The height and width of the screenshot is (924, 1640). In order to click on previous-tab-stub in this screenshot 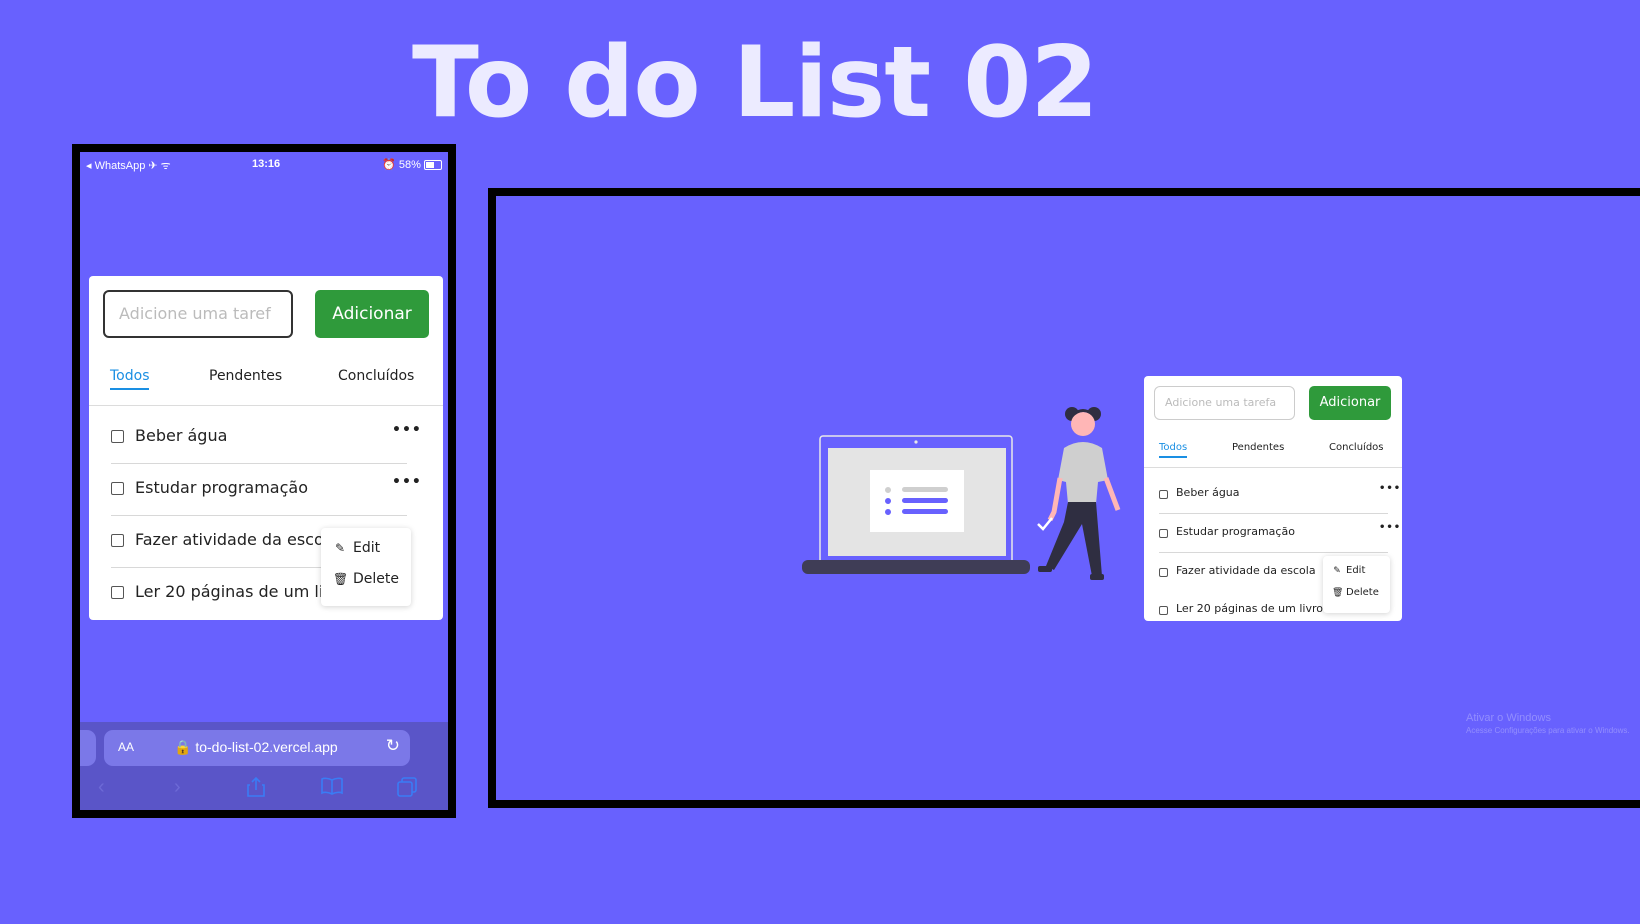, I will do `click(88, 748)`.